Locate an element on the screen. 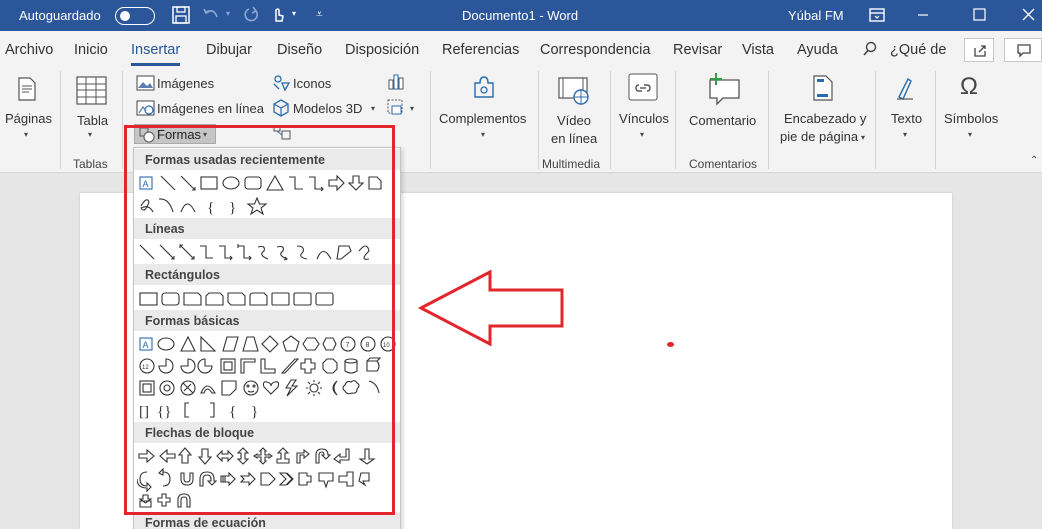  minimize-icon is located at coordinates (923, 15).